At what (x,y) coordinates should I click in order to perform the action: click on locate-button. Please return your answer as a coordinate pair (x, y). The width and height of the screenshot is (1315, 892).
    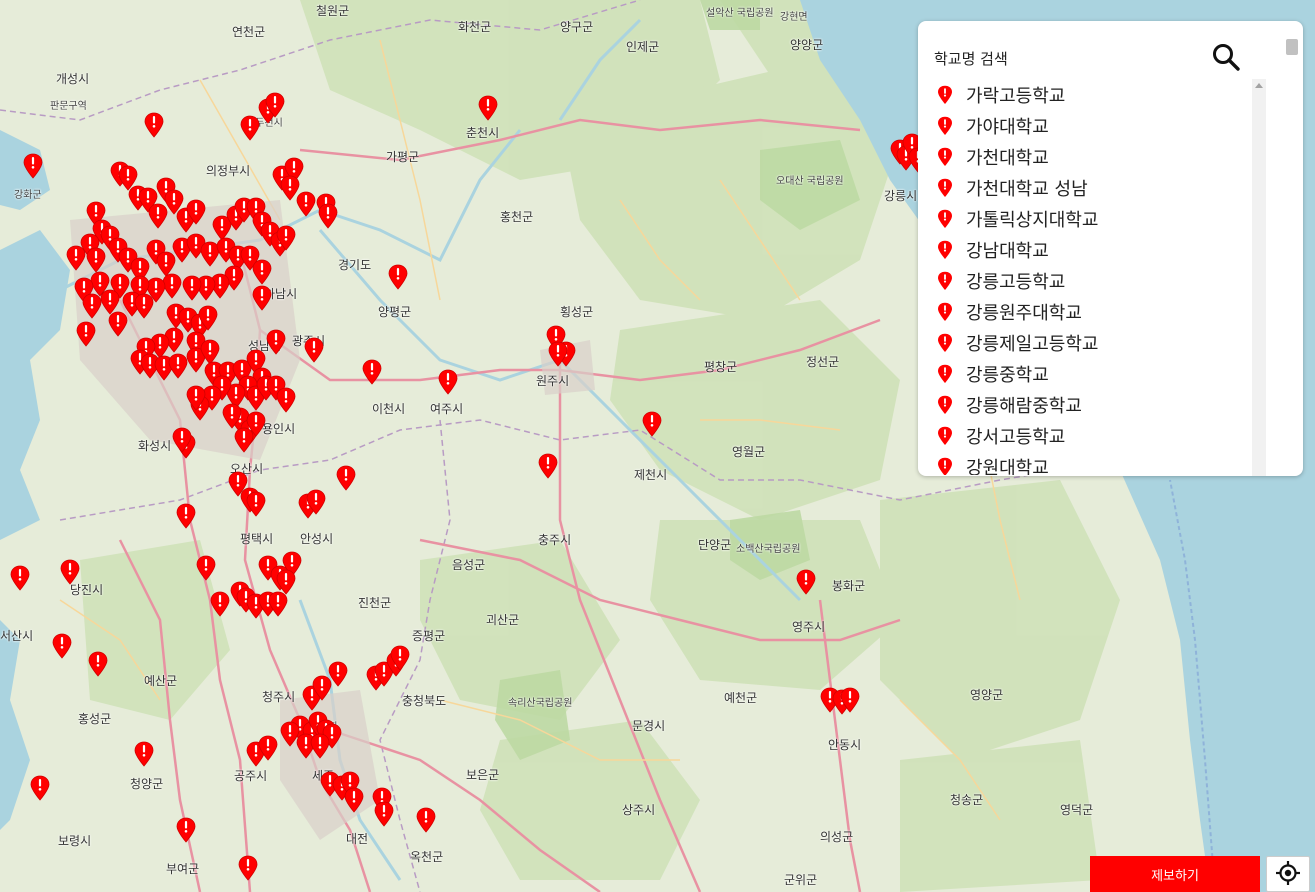
    Looking at the image, I should click on (1288, 874).